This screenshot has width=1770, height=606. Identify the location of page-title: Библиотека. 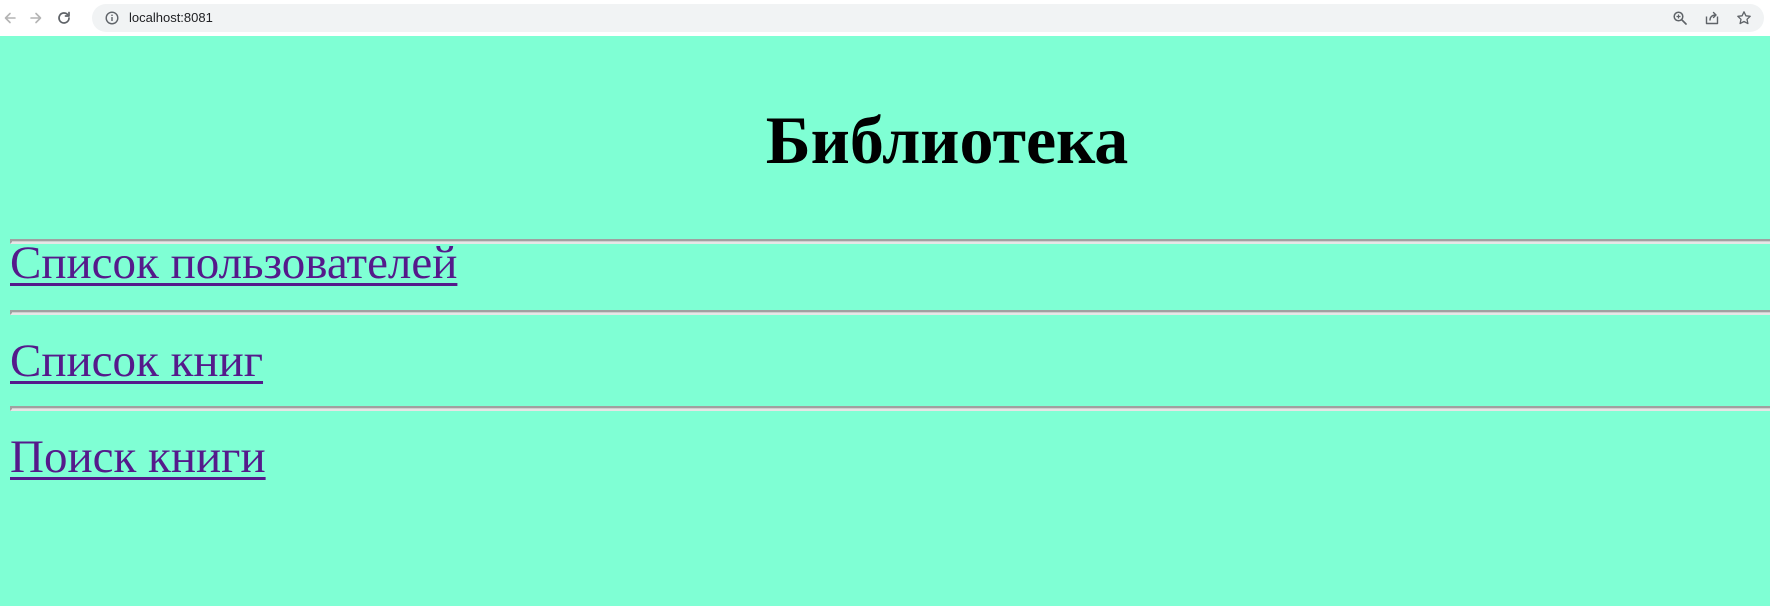
(947, 140).